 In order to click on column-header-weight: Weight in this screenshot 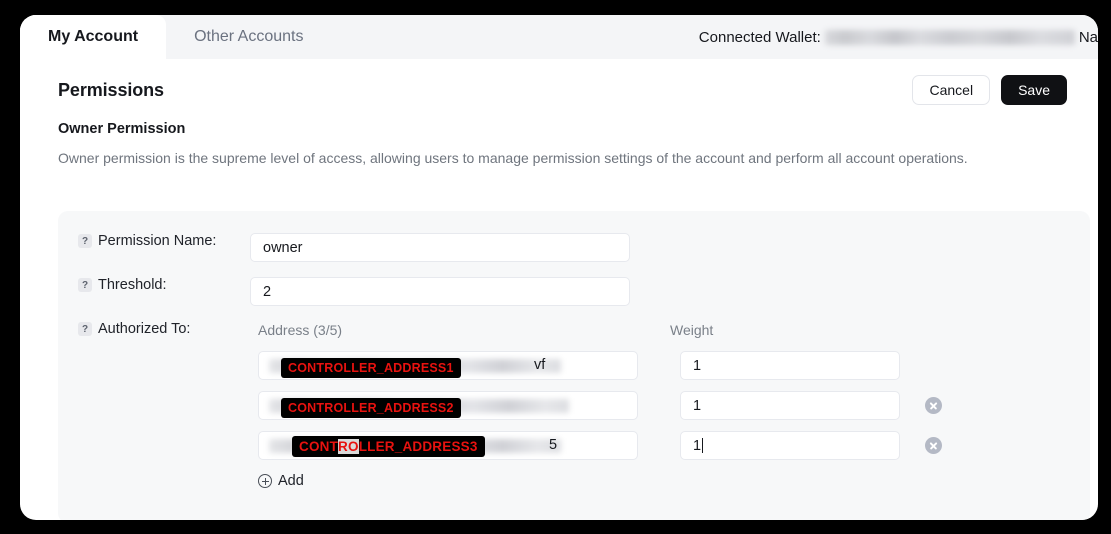, I will do `click(692, 330)`.